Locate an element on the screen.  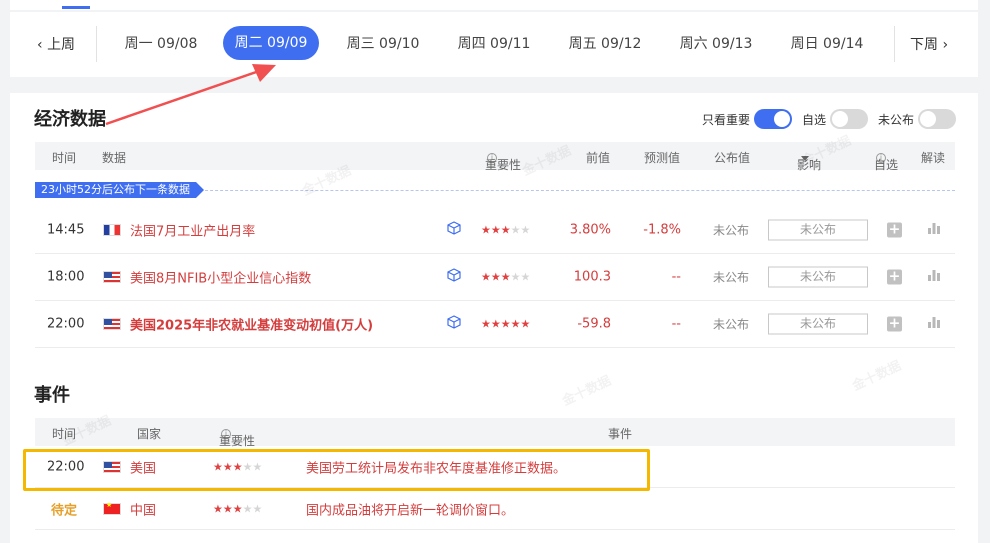
list-item: 待定 中国 ★★★★★ 国内成品油将开启新一轮调价窗口。 is located at coordinates (495, 509).